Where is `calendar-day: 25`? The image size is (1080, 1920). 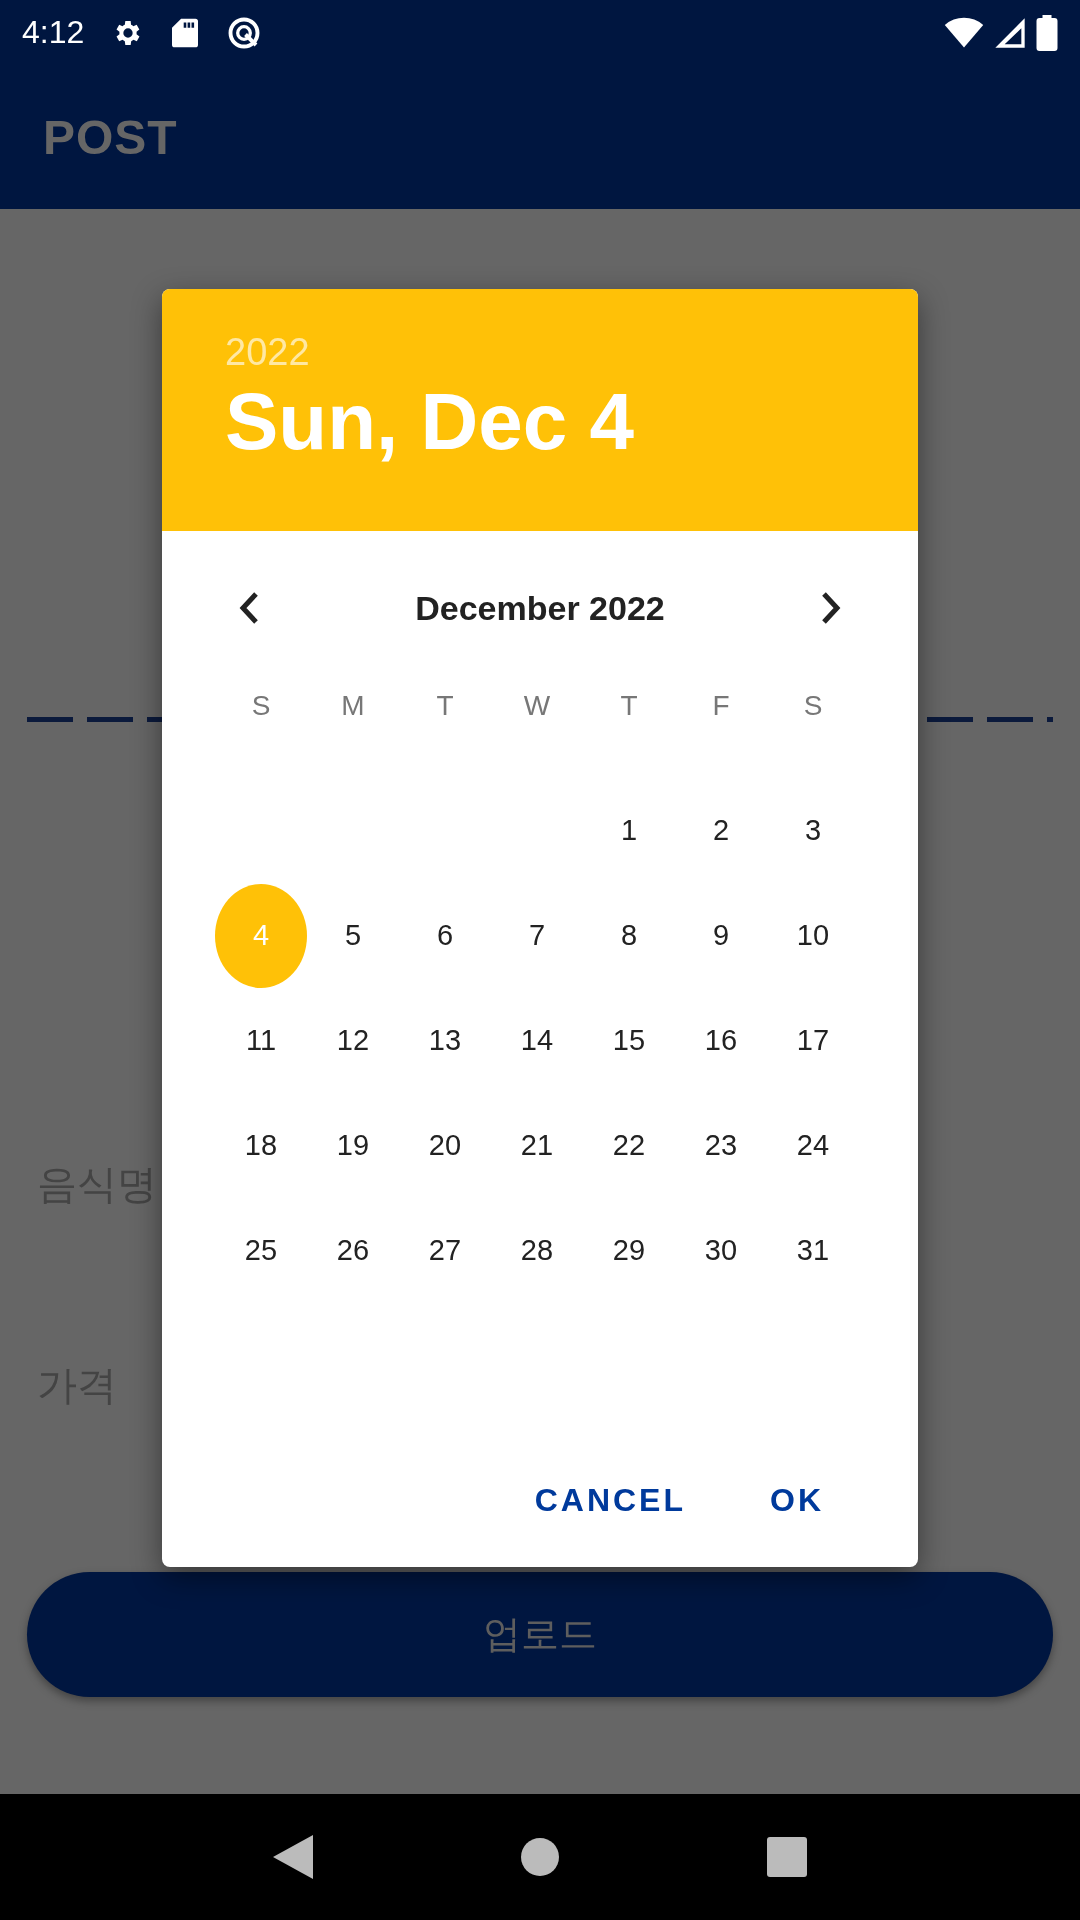
calendar-day: 25 is located at coordinates (261, 1250).